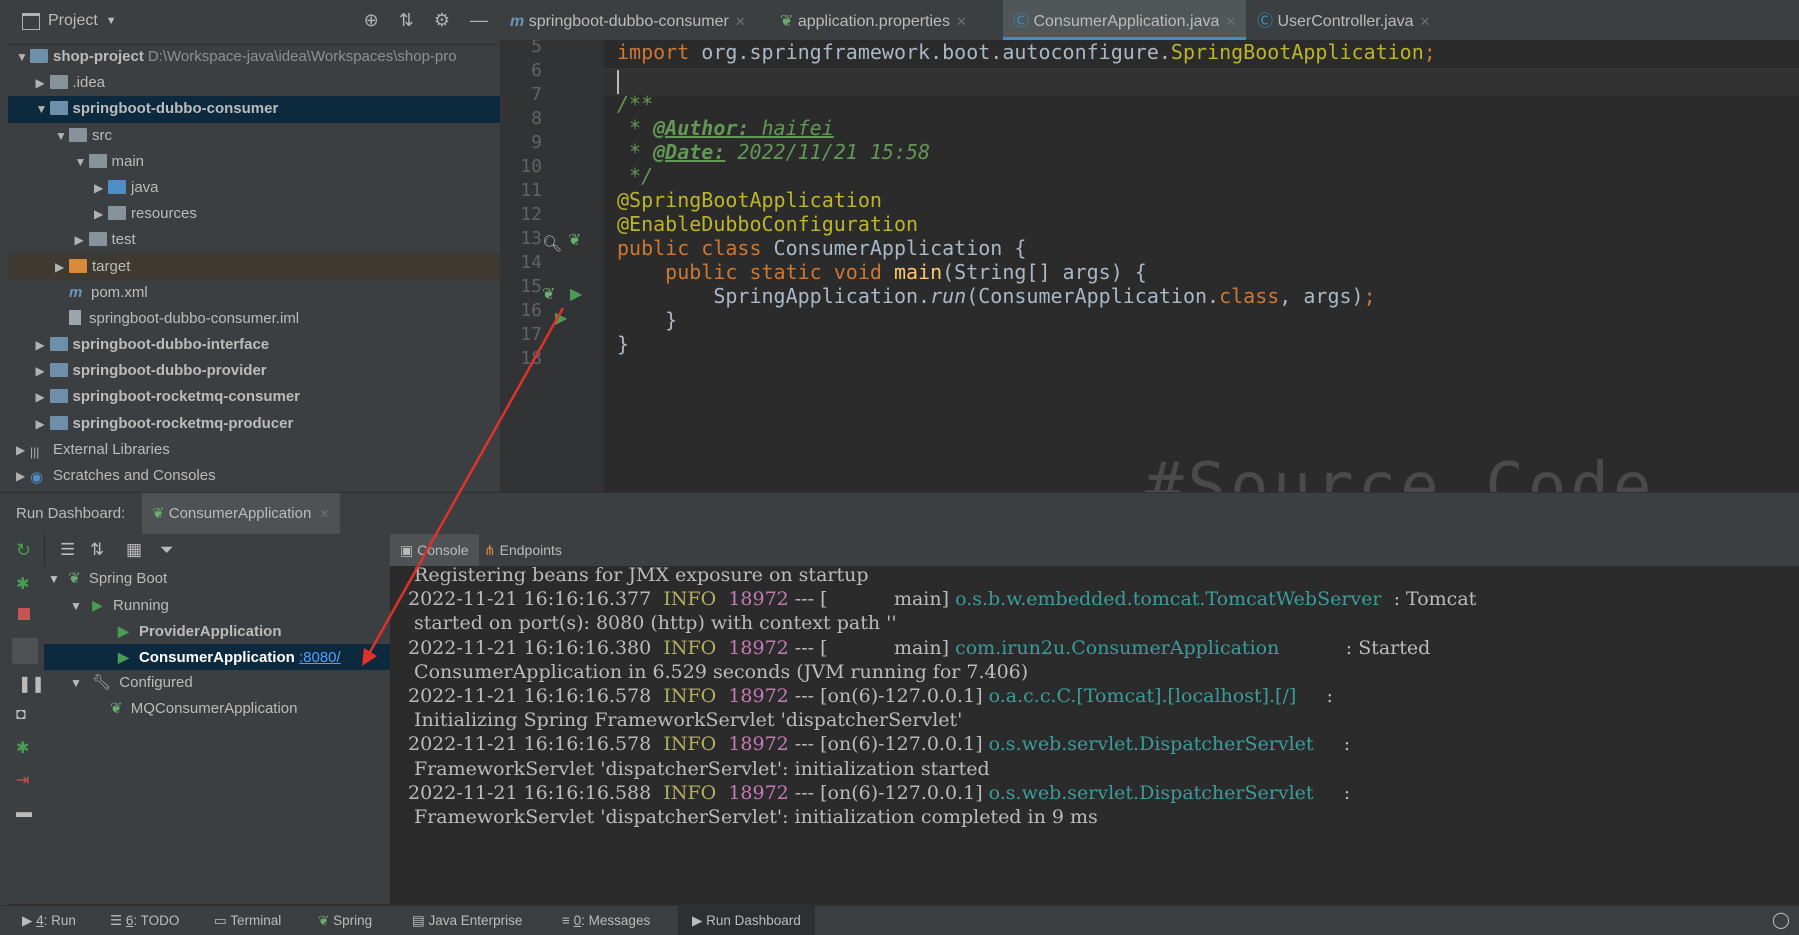  Describe the element at coordinates (434, 550) in the screenshot. I see `tab-console: ▣ Console` at that location.